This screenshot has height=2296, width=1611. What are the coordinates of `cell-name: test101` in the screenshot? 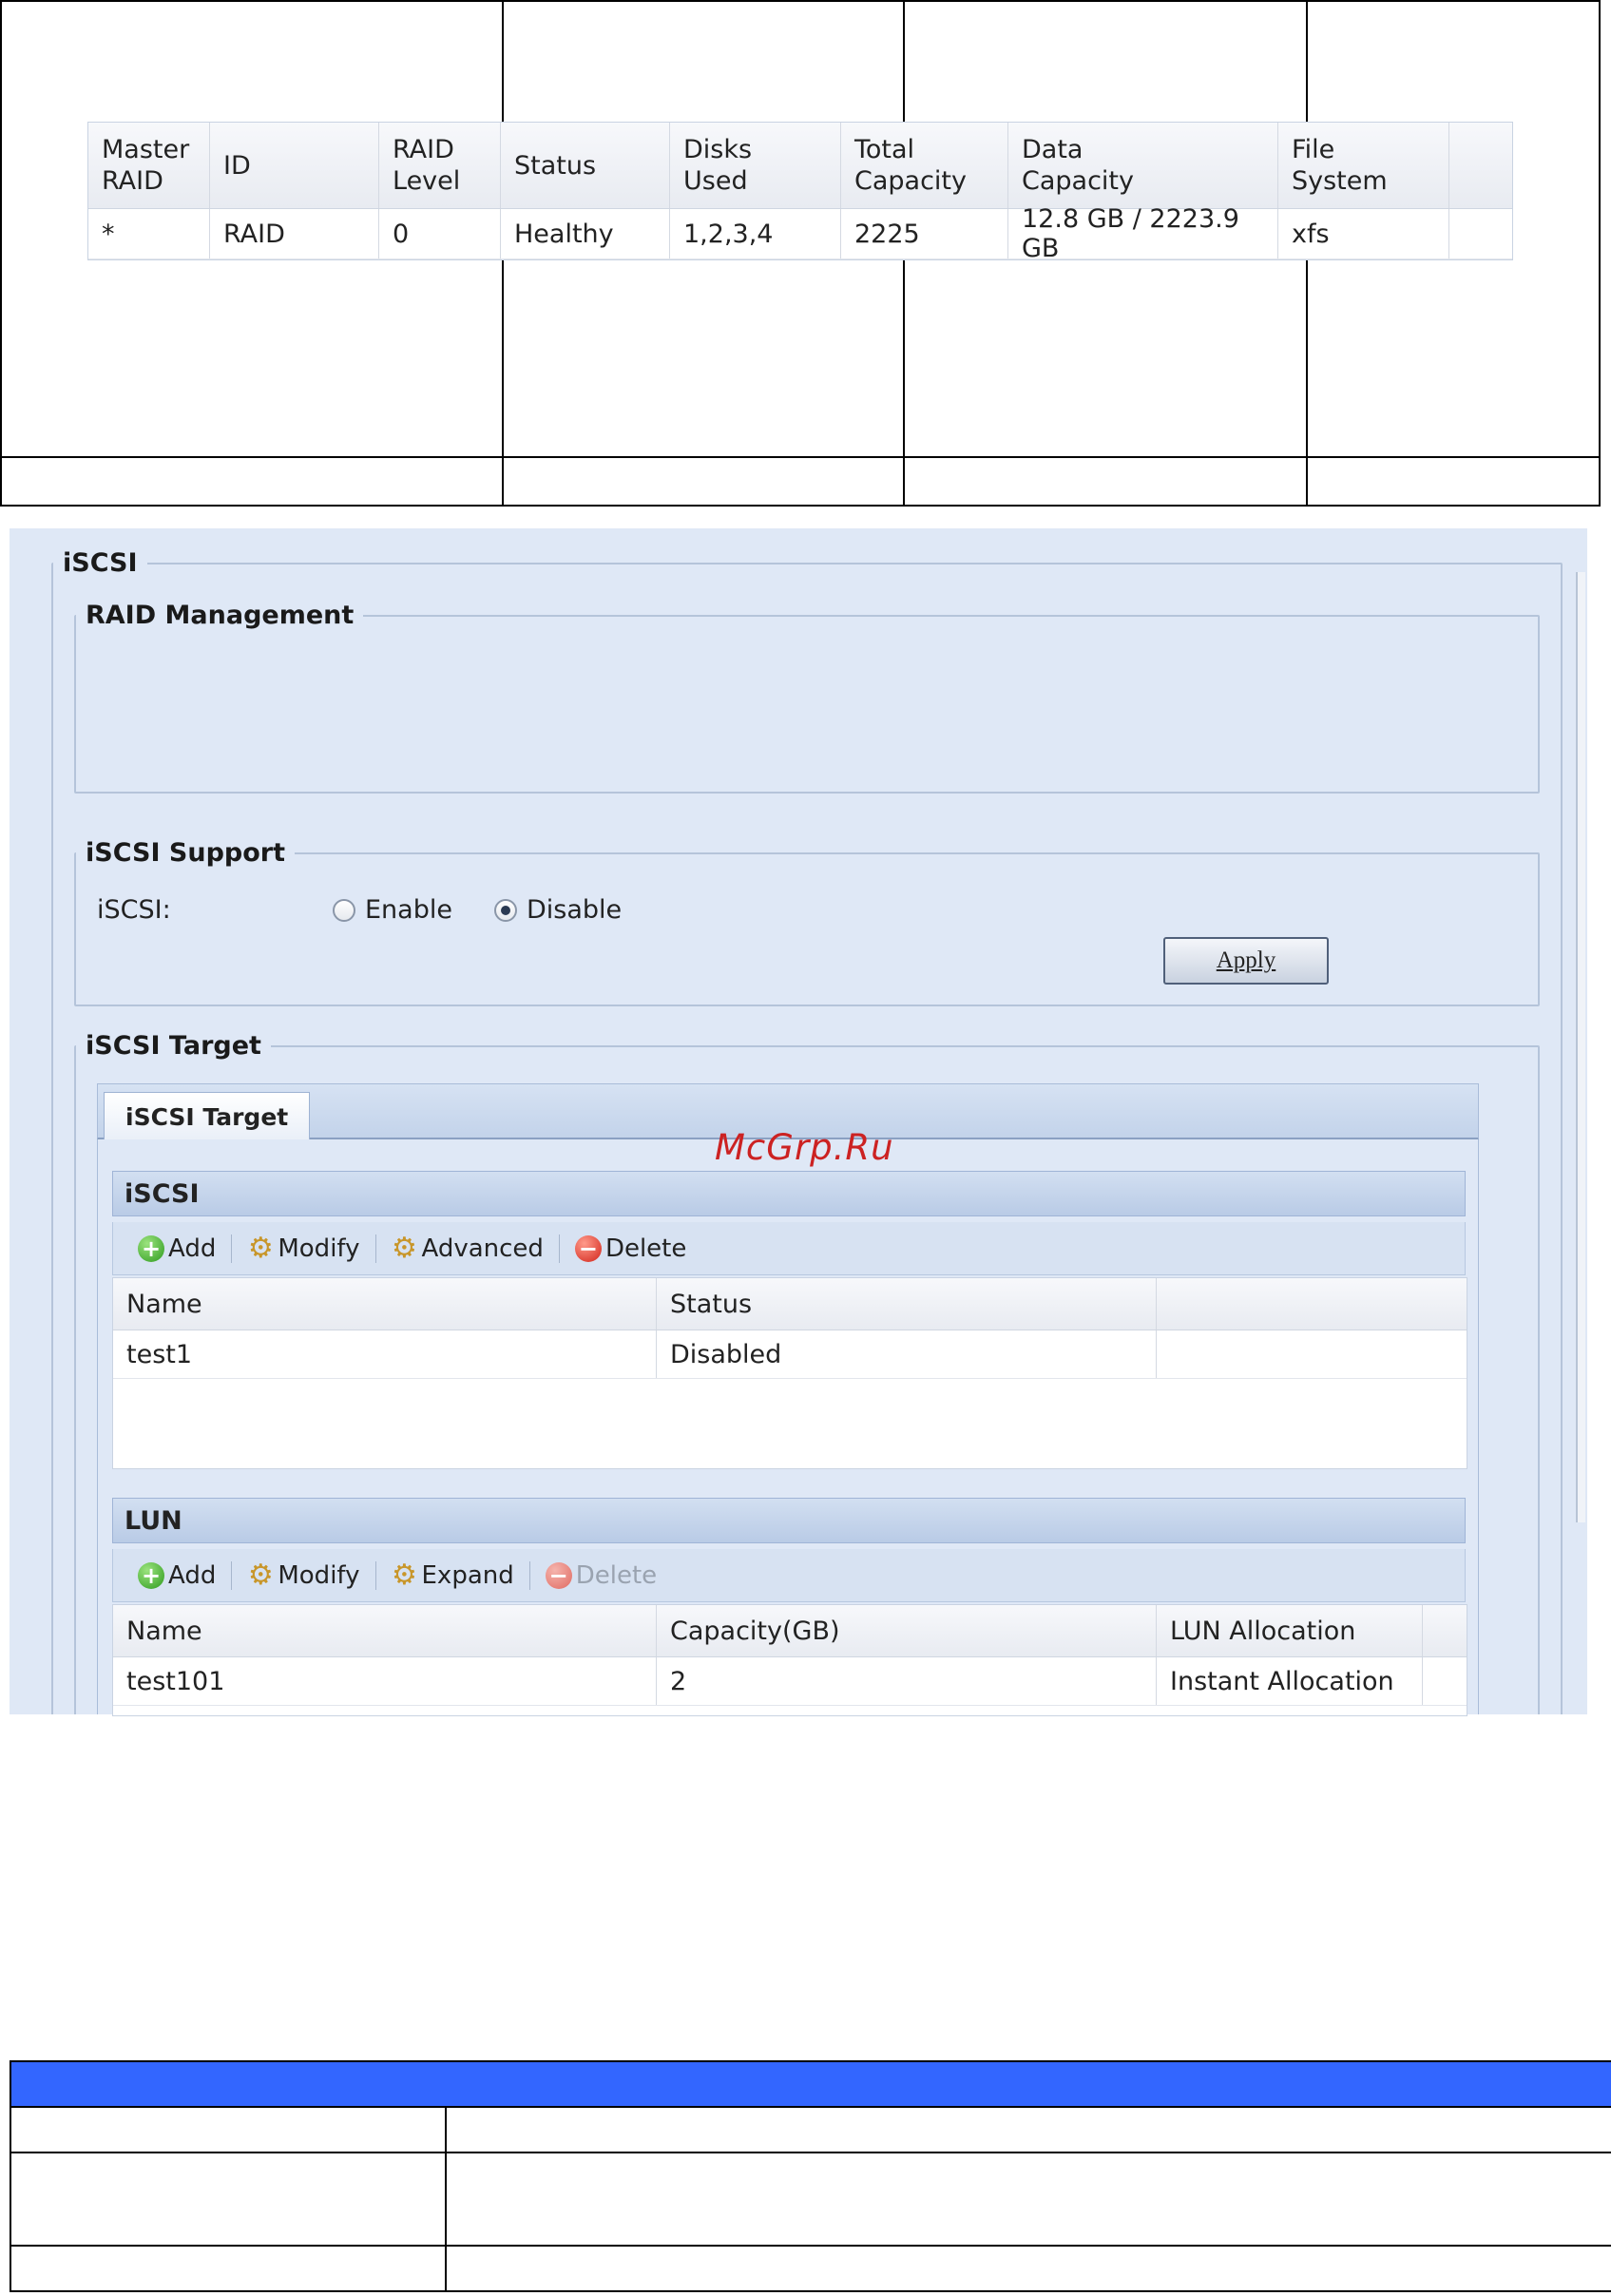 It's located at (385, 1681).